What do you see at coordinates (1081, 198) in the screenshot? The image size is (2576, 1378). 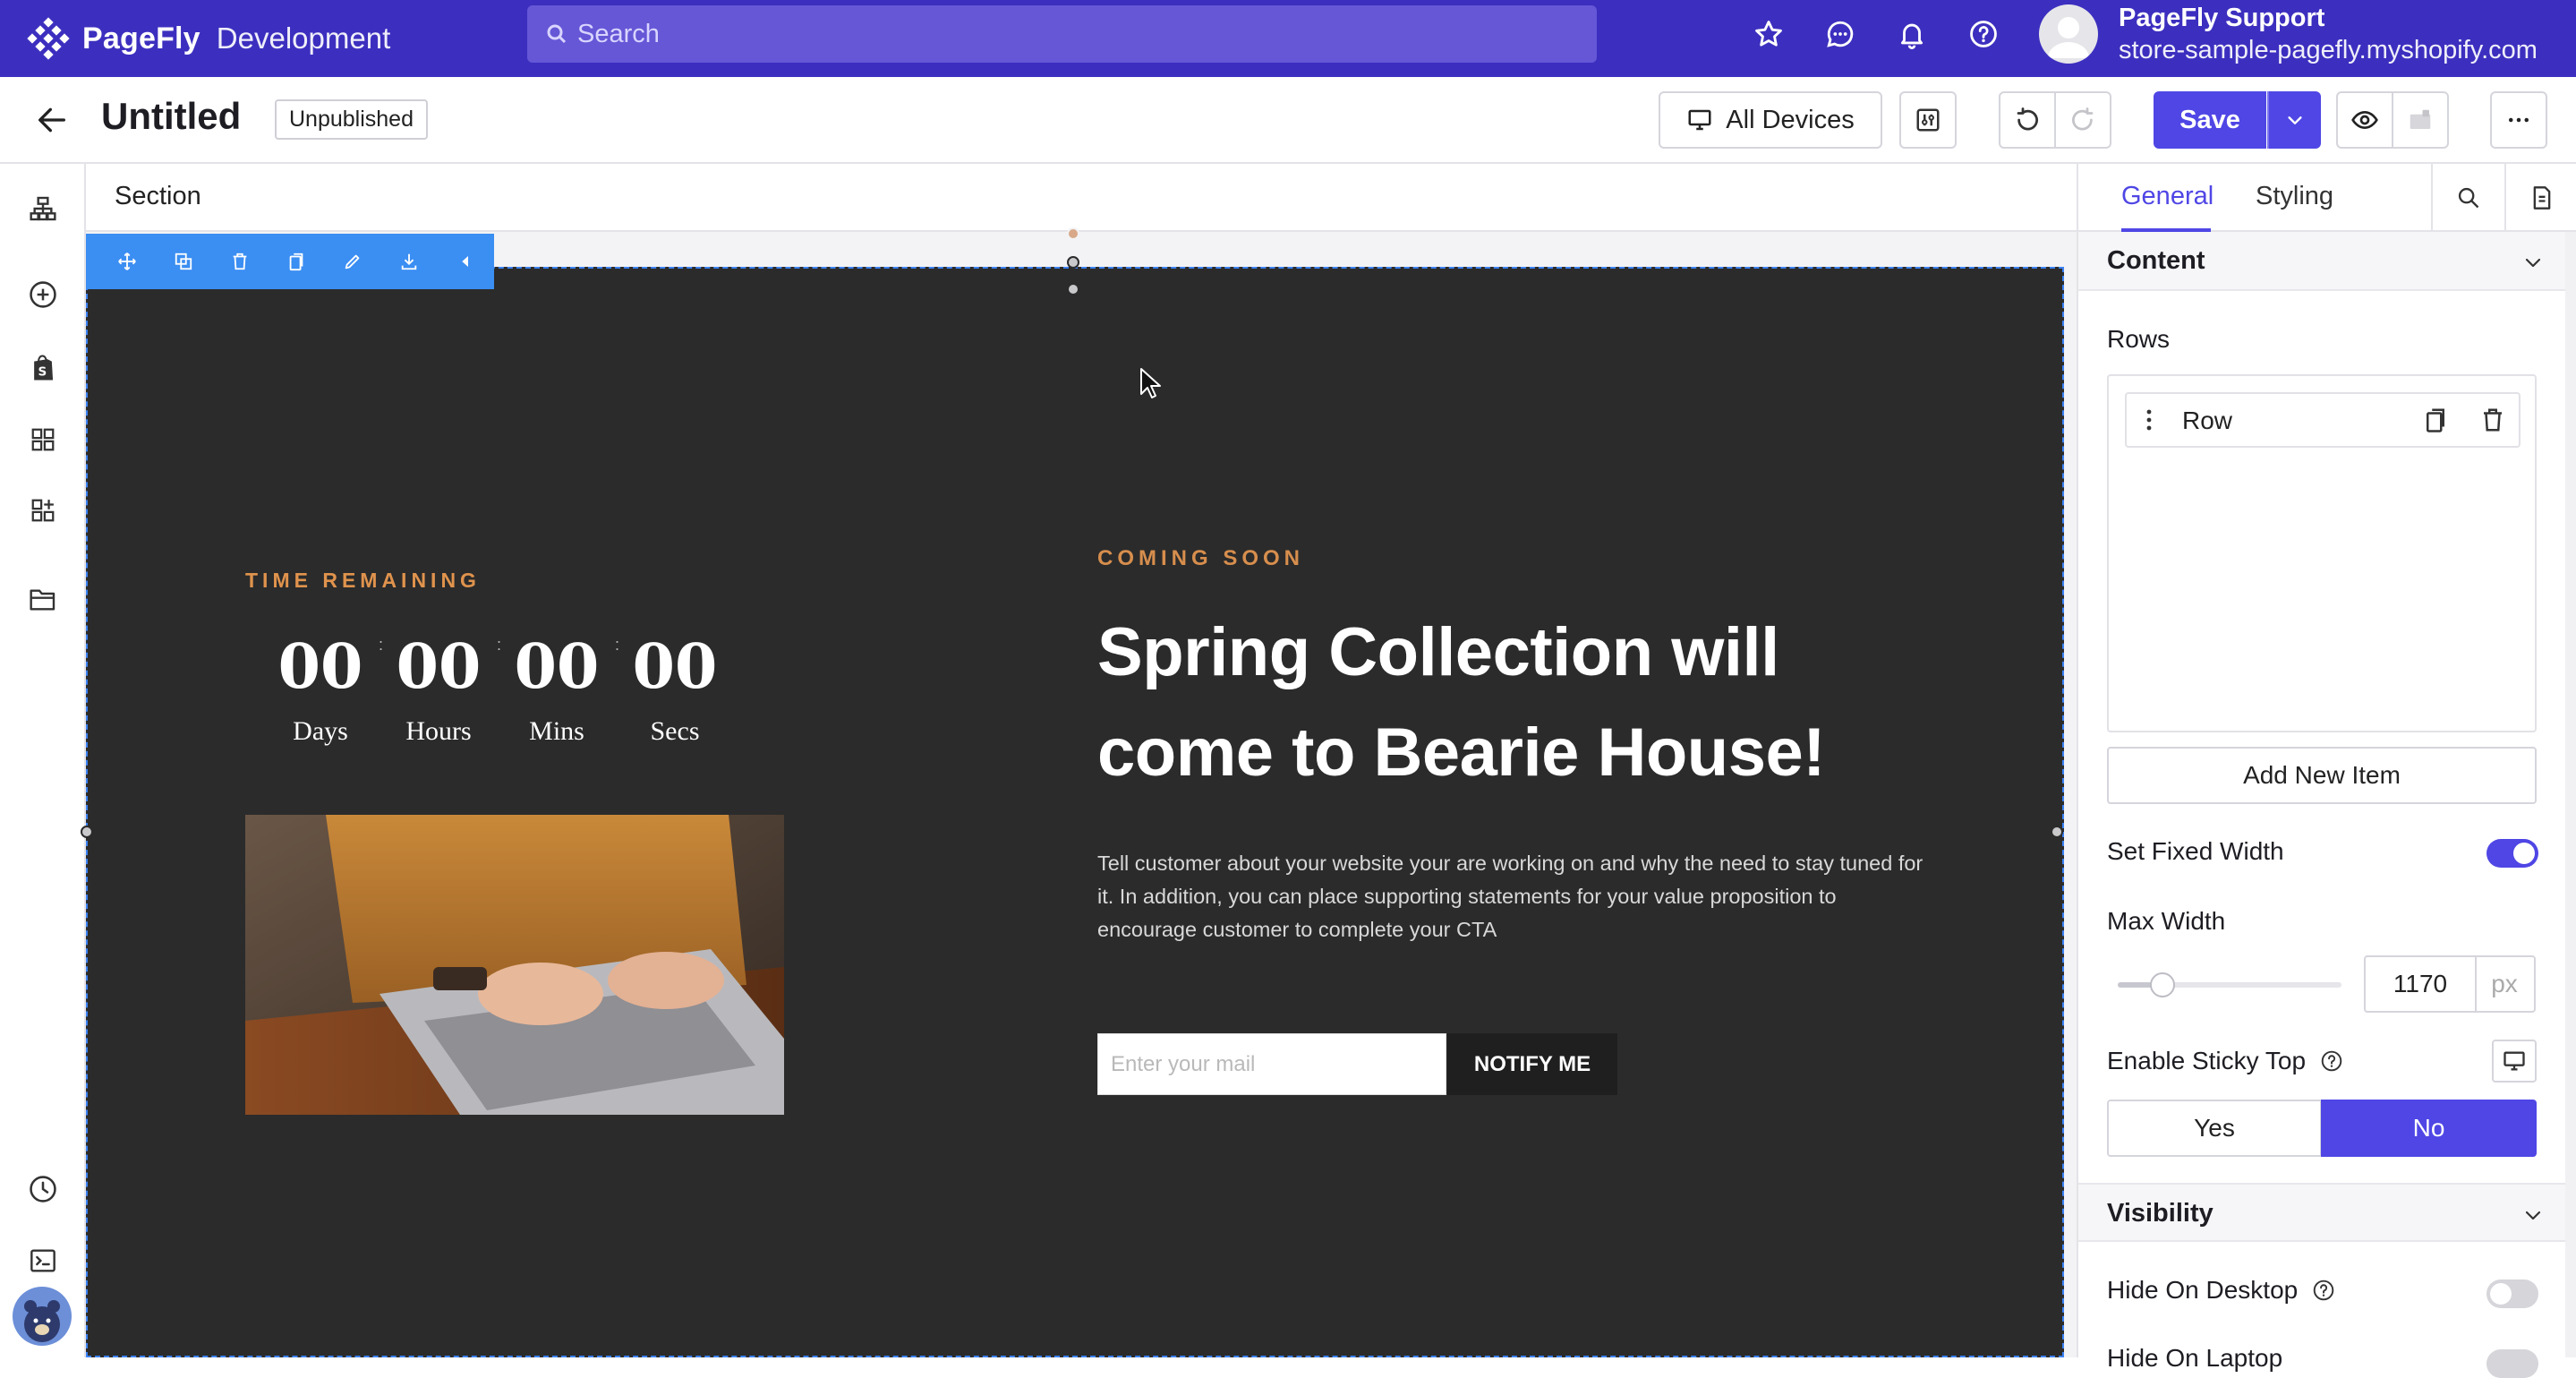 I see `breadcrumb-bar: Section` at bounding box center [1081, 198].